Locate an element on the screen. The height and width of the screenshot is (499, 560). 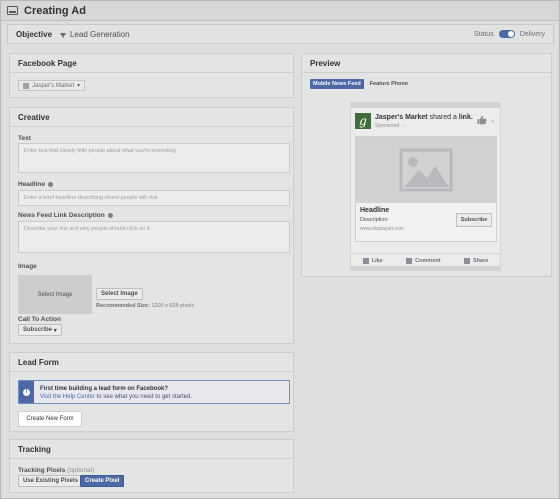
page-logo: g is located at coordinates (363, 121).